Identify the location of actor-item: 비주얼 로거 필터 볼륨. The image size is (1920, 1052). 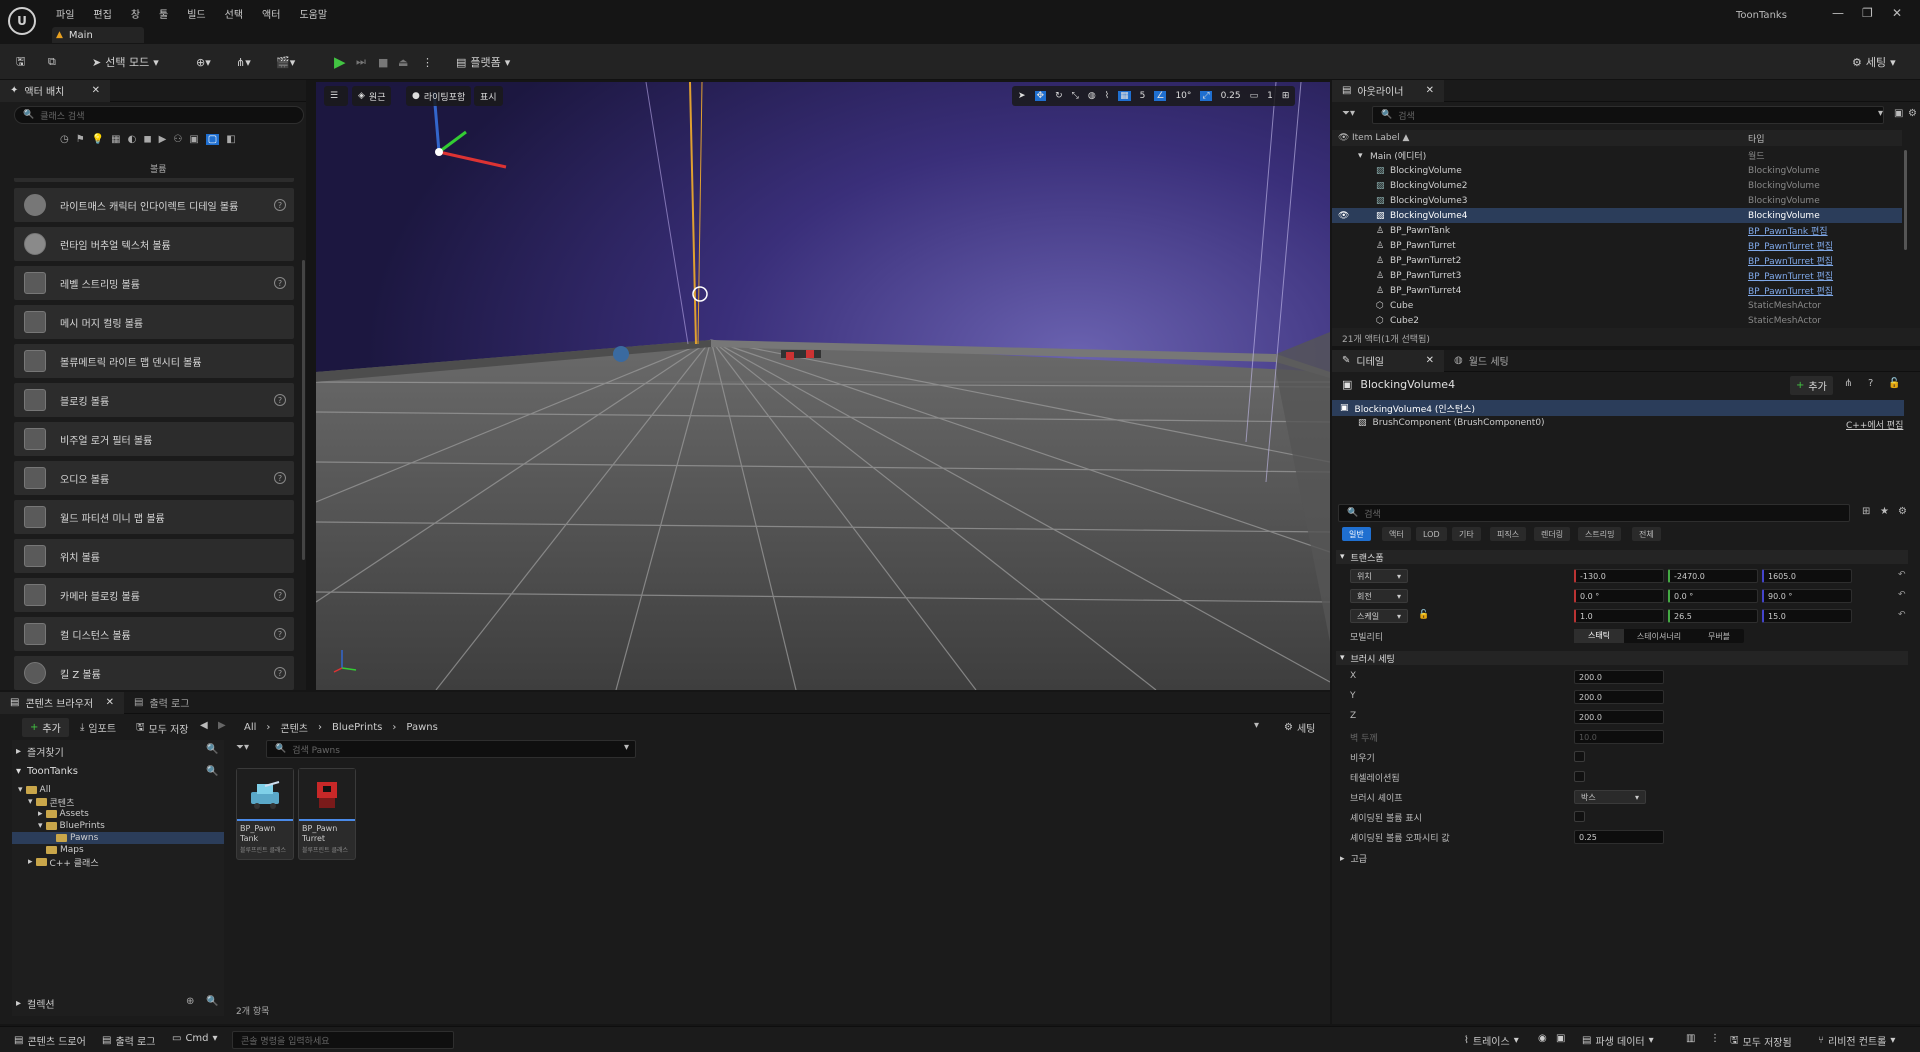
(154, 439).